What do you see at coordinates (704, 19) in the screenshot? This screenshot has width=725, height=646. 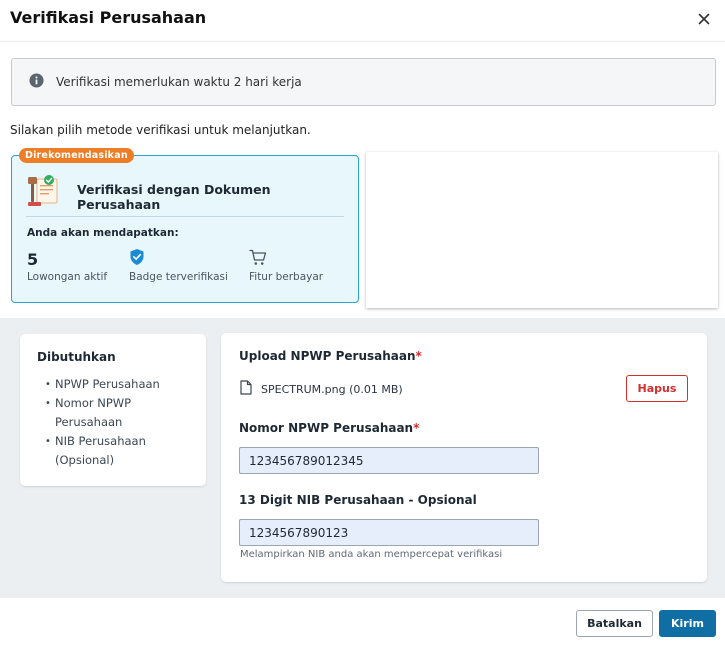 I see `close-icon` at bounding box center [704, 19].